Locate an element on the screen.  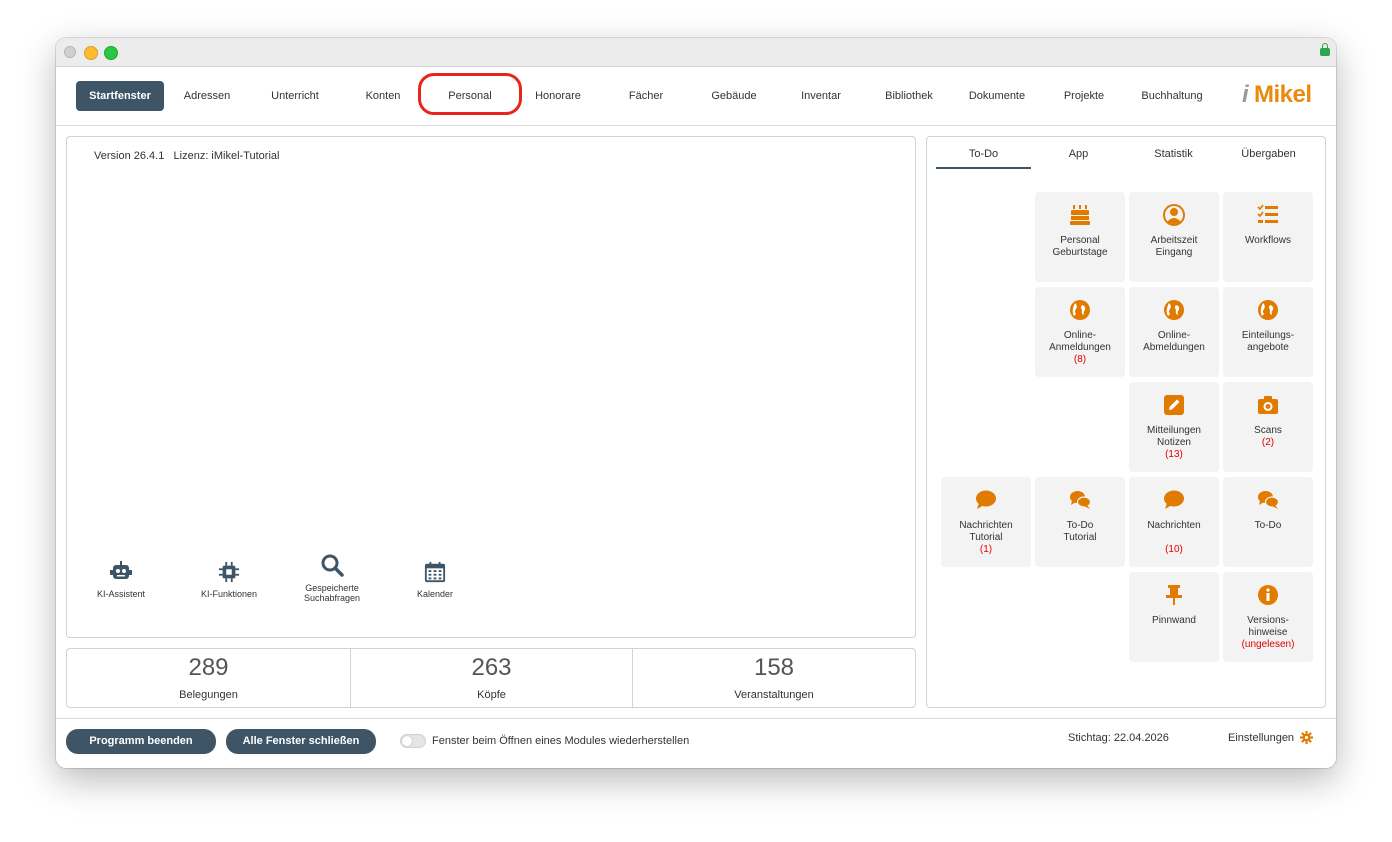
stat-koepfe: 263 Köpfe is located at coordinates (491, 678).